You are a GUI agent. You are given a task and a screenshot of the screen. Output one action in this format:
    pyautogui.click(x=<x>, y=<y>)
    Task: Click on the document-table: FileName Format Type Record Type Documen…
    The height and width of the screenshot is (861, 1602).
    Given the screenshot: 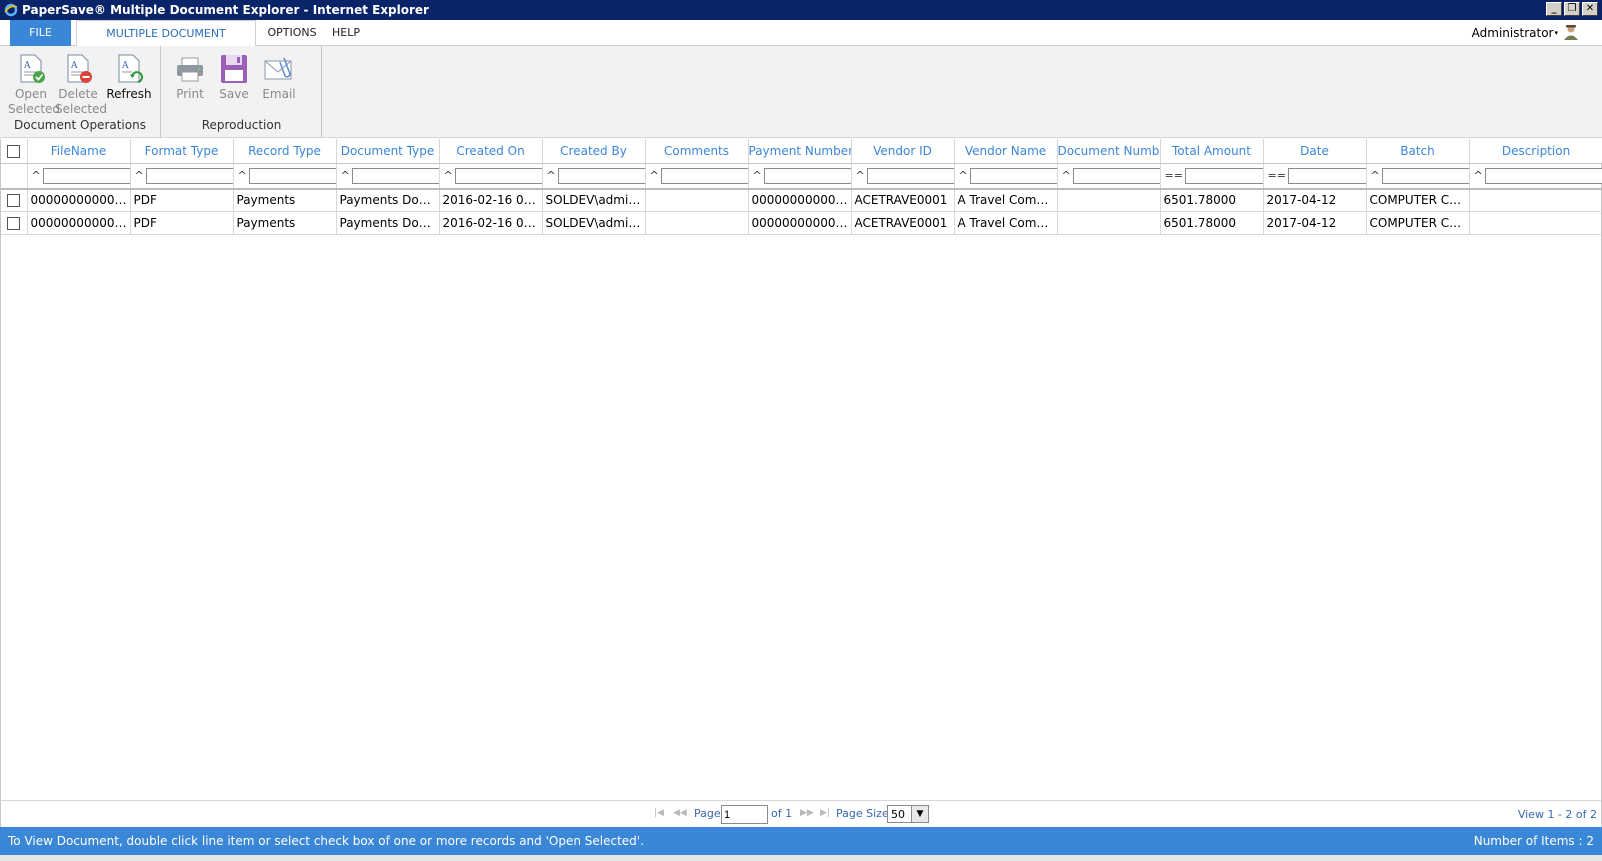 What is the action you would take?
    pyautogui.click(x=801, y=187)
    